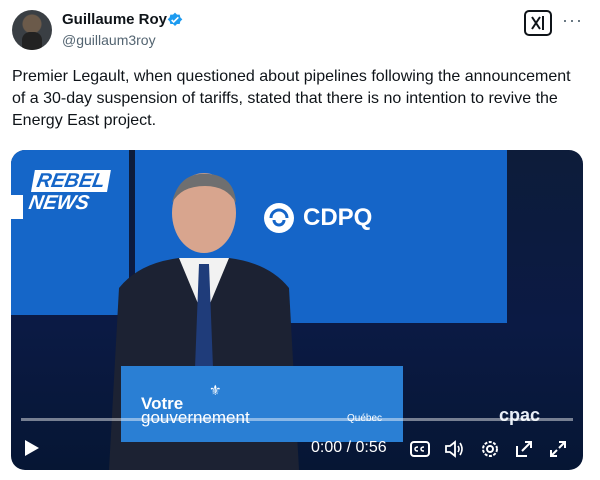 This screenshot has width=600, height=480. I want to click on news-word: NEWS, so click(59, 203).